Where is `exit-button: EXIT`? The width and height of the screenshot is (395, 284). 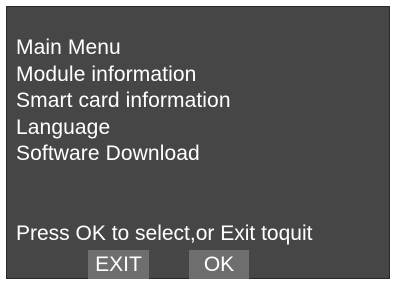 exit-button: EXIT is located at coordinates (118, 264).